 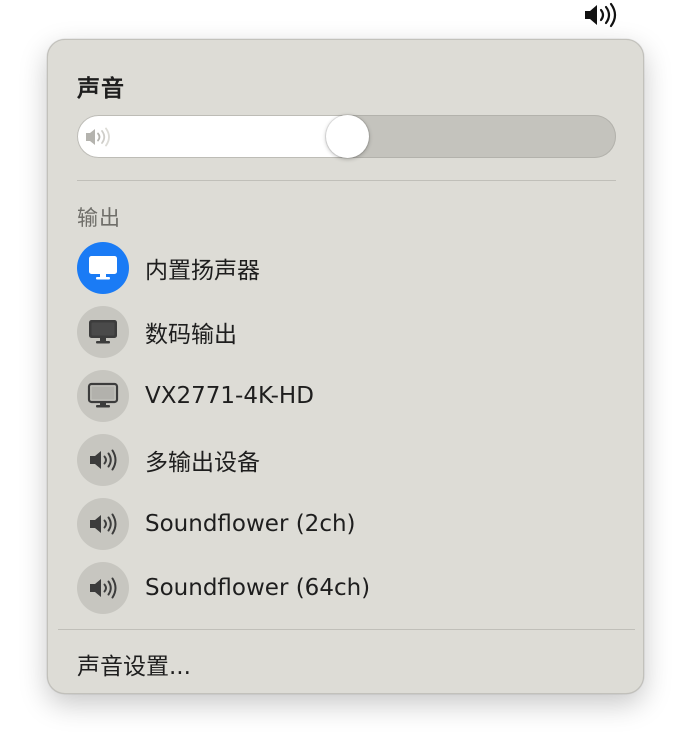 I want to click on output-device-built-in-speaker: 内置扬声器, so click(x=346, y=268).